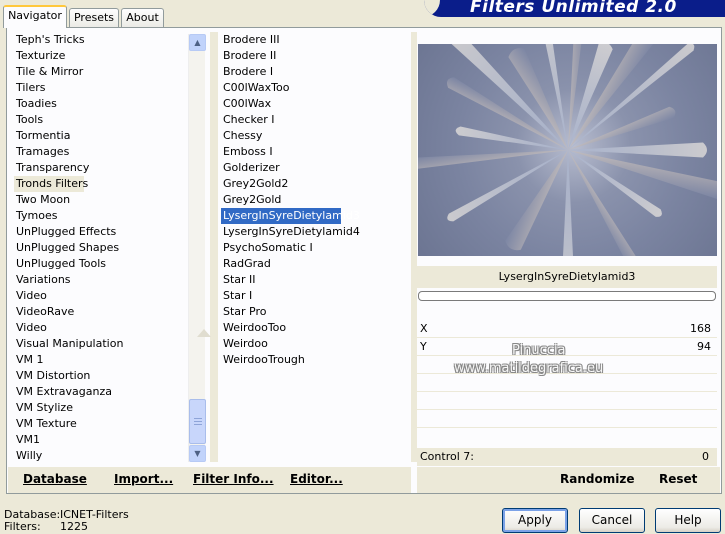 This screenshot has height=534, width=725. I want to click on filter-item: RadGrad, so click(316, 264).